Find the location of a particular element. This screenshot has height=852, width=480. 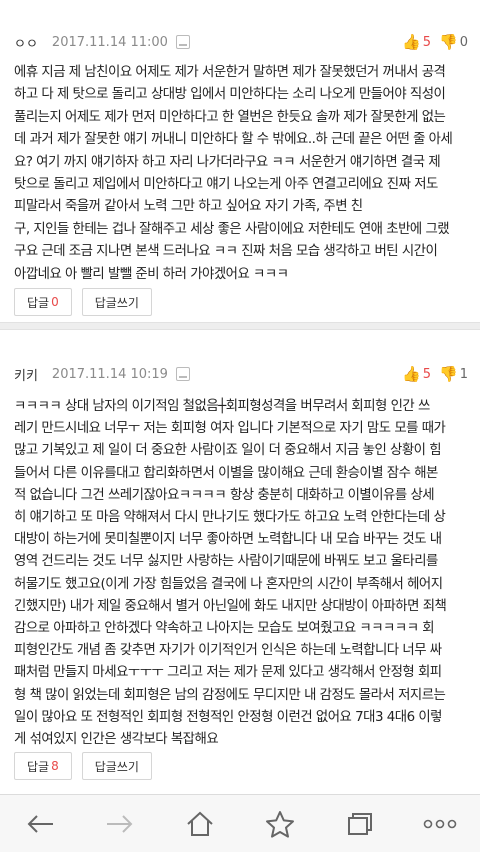

comment-meta: 키키 2017.11.14 10:19 👍 5 👎 1 is located at coordinates (241, 374).